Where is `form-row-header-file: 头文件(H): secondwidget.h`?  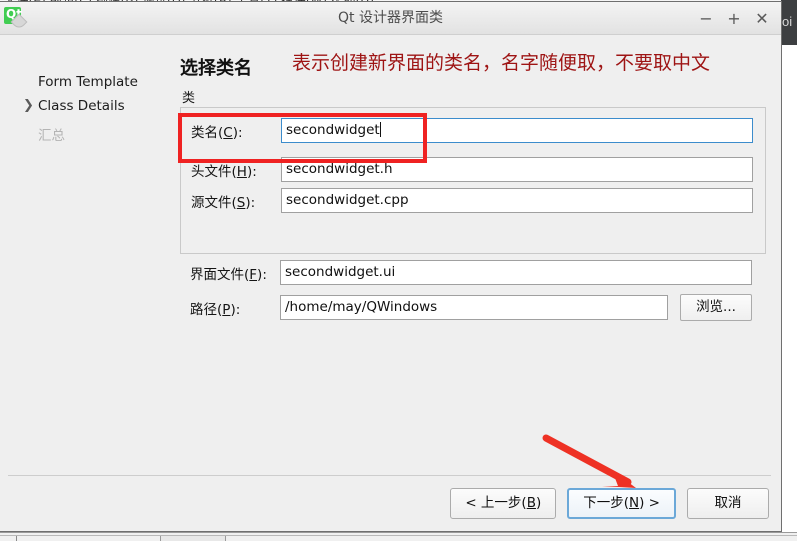 form-row-header-file: 头文件(H): secondwidget.h is located at coordinates (472, 169).